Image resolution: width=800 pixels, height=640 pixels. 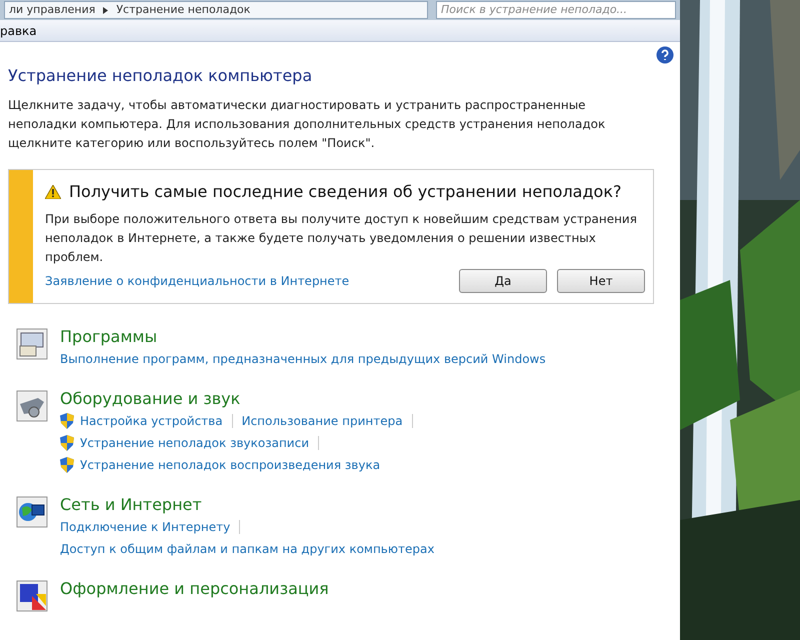 What do you see at coordinates (303, 337) in the screenshot?
I see `category-link: Программы` at bounding box center [303, 337].